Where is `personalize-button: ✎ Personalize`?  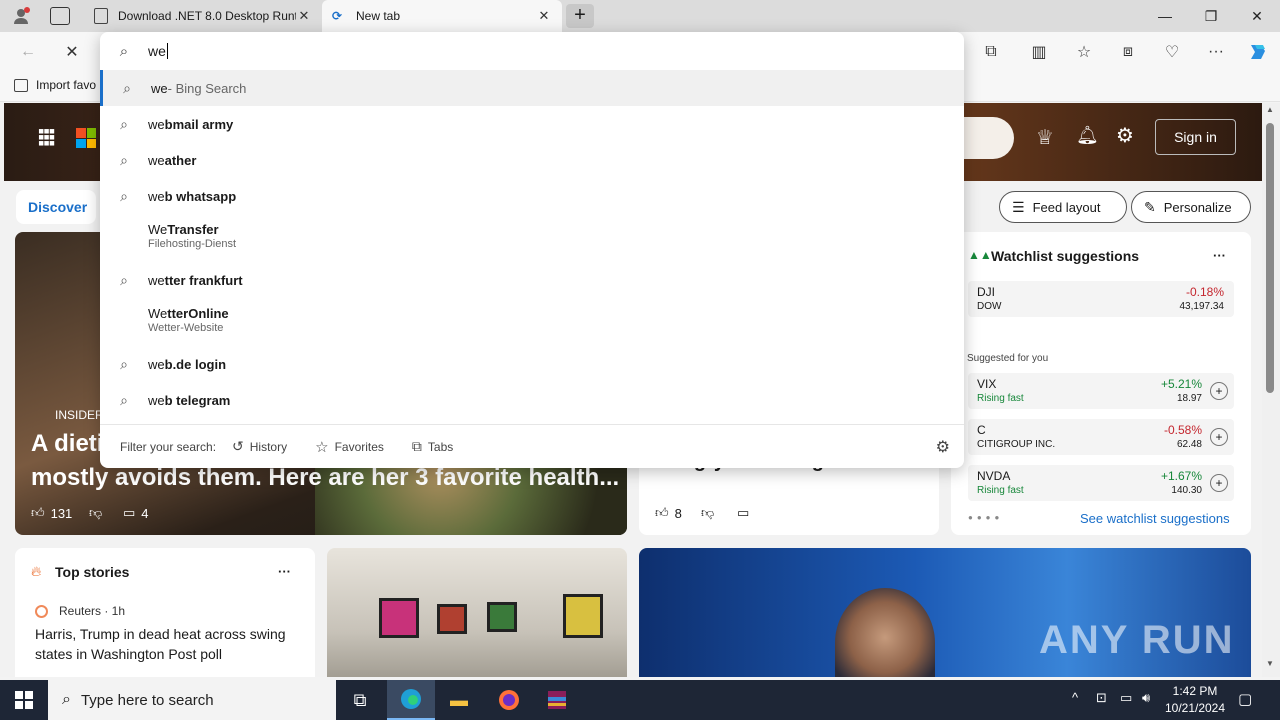
personalize-button: ✎ Personalize is located at coordinates (1191, 207).